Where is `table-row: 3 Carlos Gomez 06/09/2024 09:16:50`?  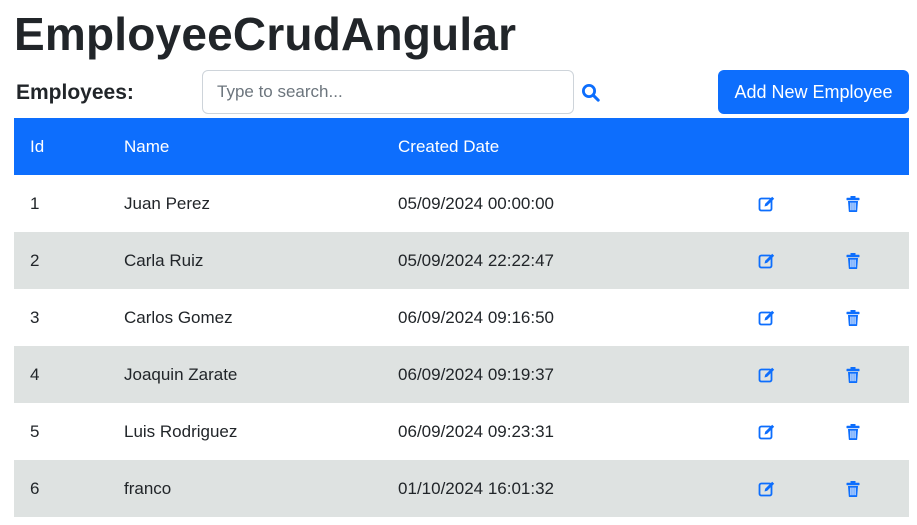 table-row: 3 Carlos Gomez 06/09/2024 09:16:50 is located at coordinates (461, 317).